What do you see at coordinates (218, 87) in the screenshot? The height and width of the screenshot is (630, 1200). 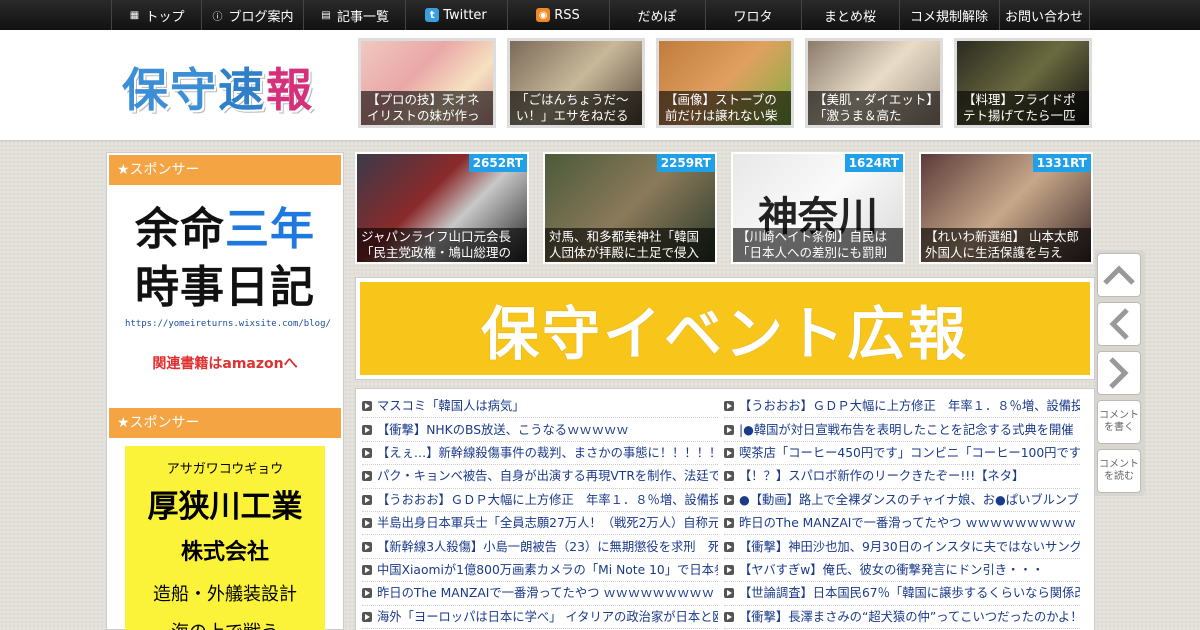 I see `site-logo: 保守速報` at bounding box center [218, 87].